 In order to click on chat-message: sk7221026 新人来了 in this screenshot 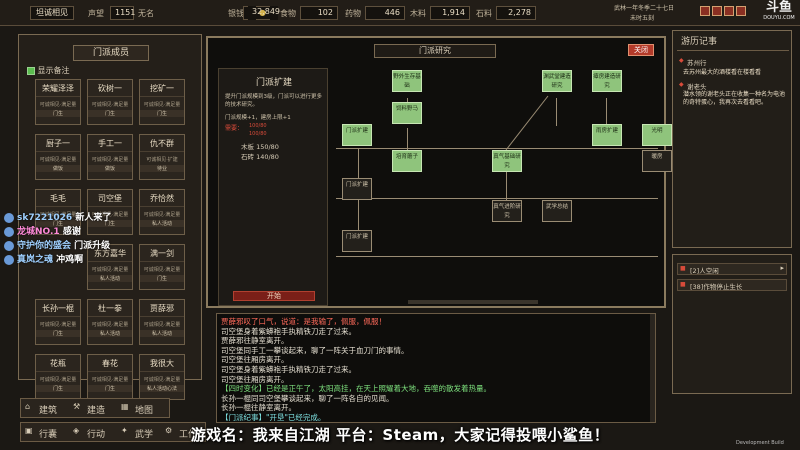, I will do `click(57, 216)`.